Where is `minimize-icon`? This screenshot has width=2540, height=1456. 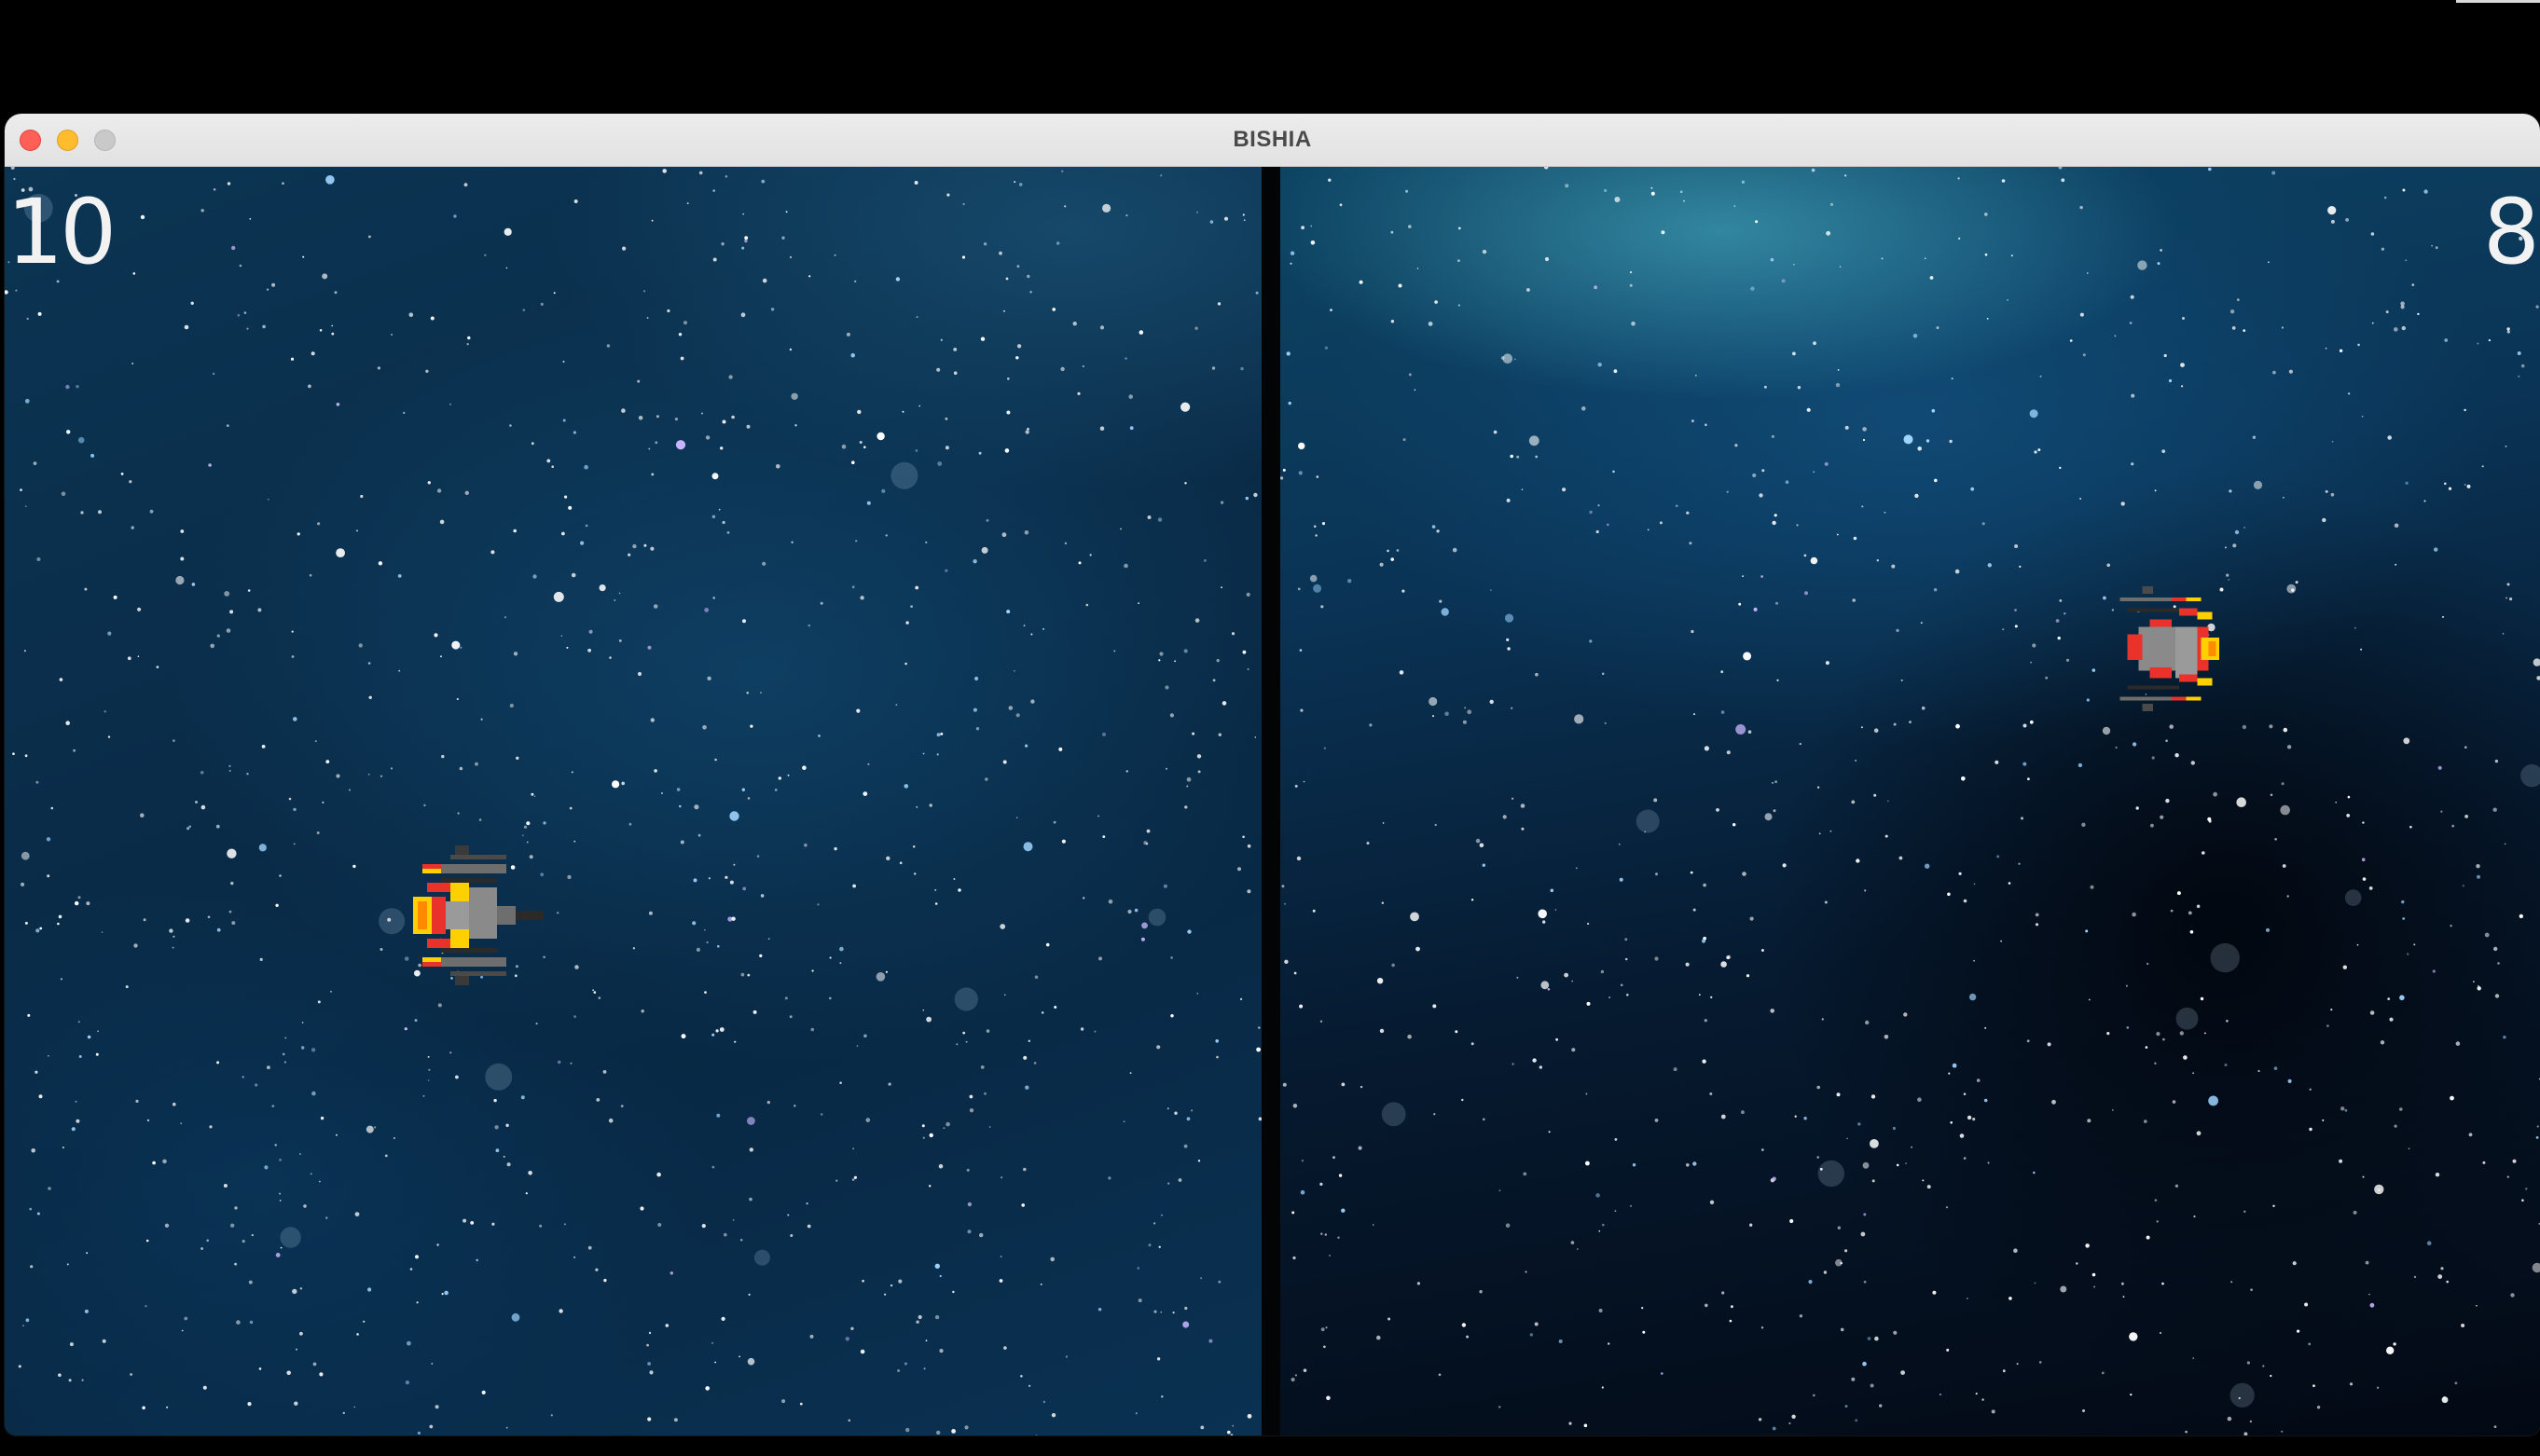
minimize-icon is located at coordinates (67, 140).